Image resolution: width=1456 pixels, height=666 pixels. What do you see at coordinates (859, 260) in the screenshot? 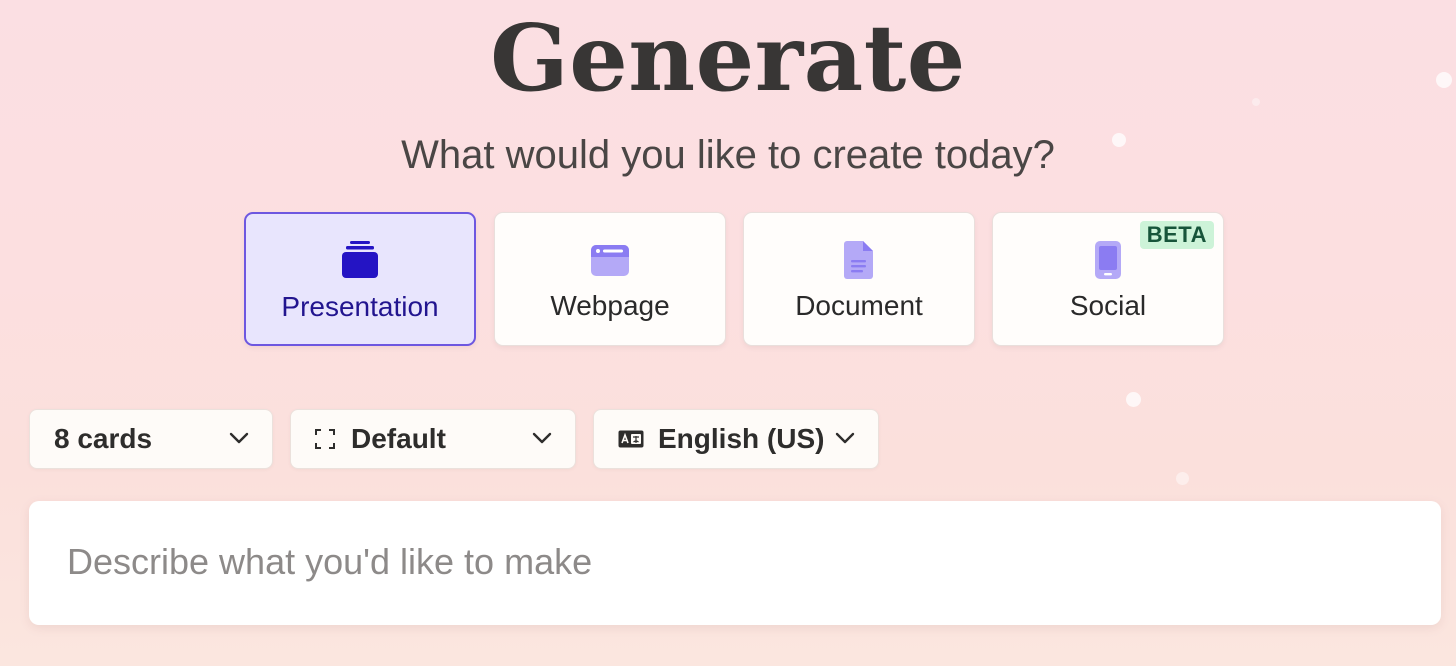
I see `document-icon` at bounding box center [859, 260].